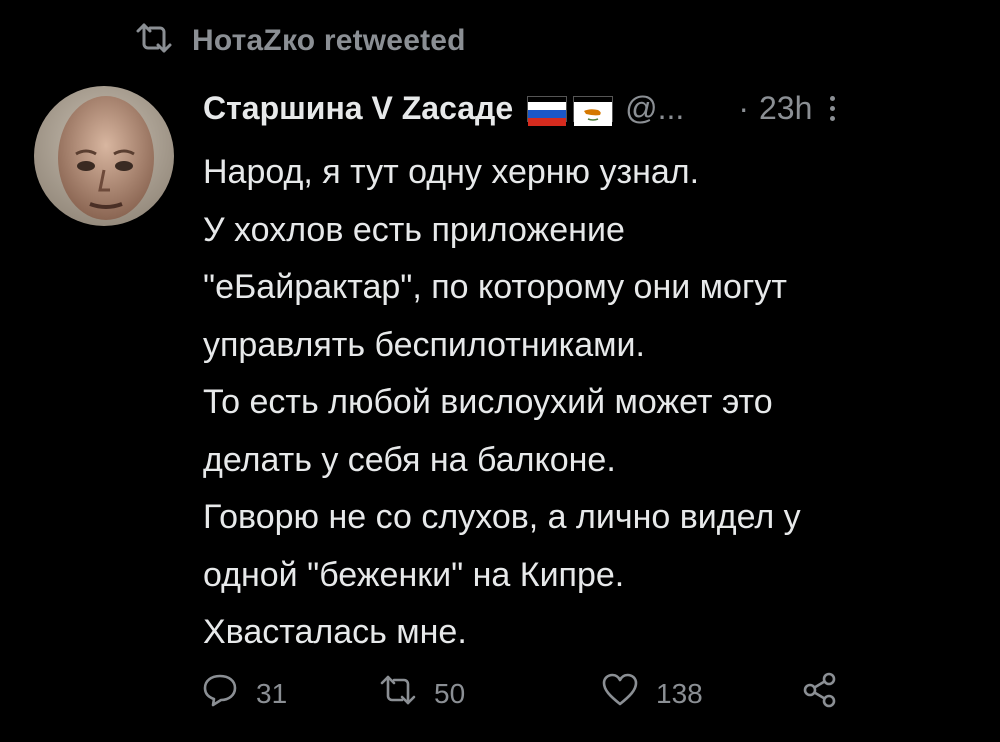 Image resolution: width=1000 pixels, height=742 pixels. I want to click on author-name: Старшина V Zасаде, so click(358, 108).